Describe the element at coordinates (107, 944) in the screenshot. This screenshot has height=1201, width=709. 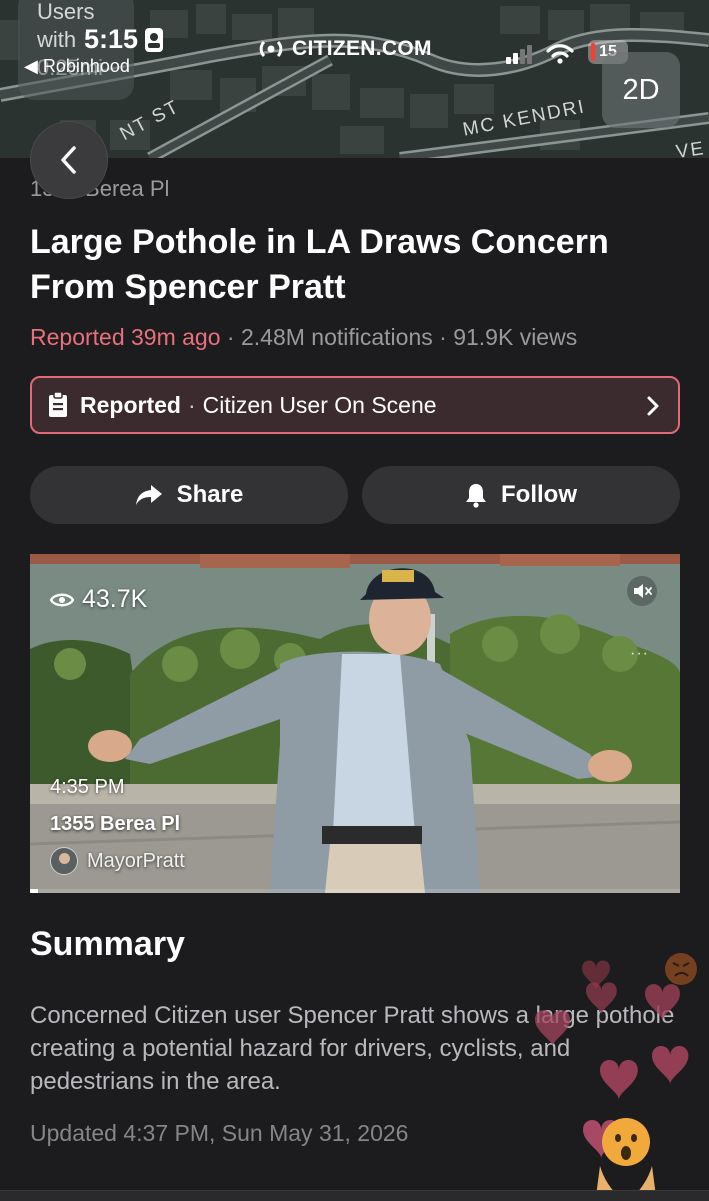
I see `summary-heading: Summary` at that location.